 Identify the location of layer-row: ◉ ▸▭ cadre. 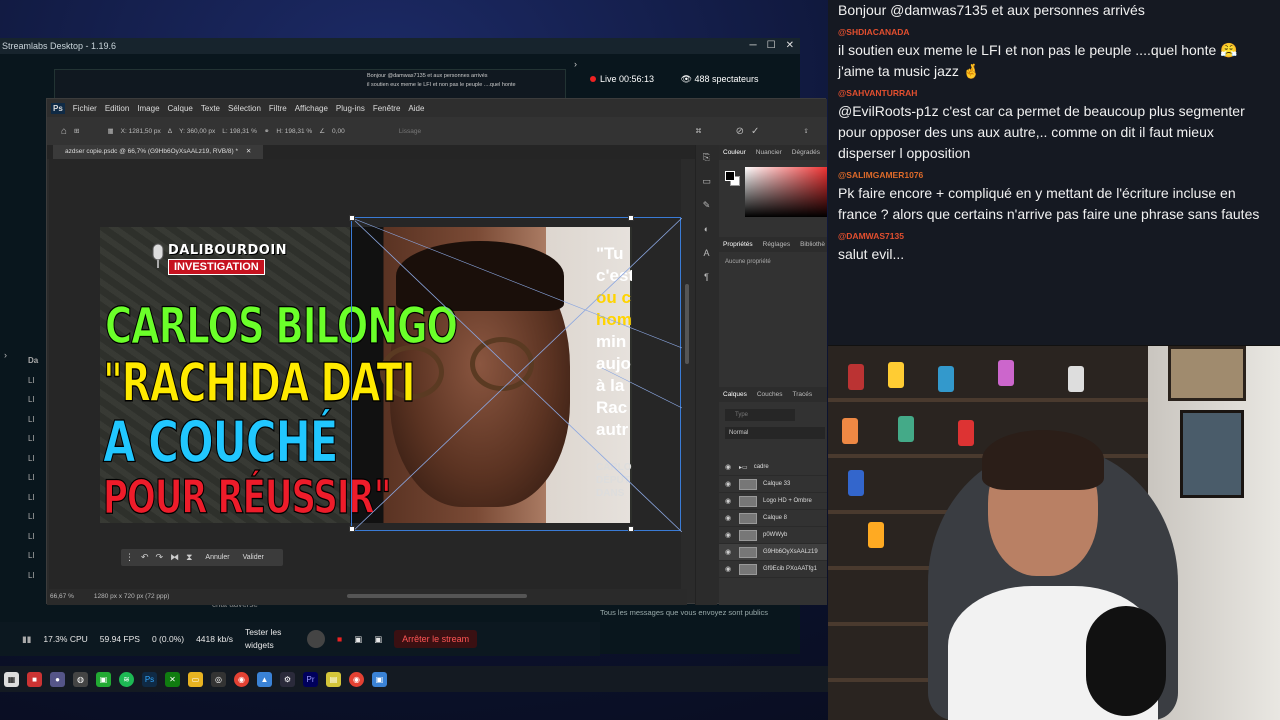
(773, 467).